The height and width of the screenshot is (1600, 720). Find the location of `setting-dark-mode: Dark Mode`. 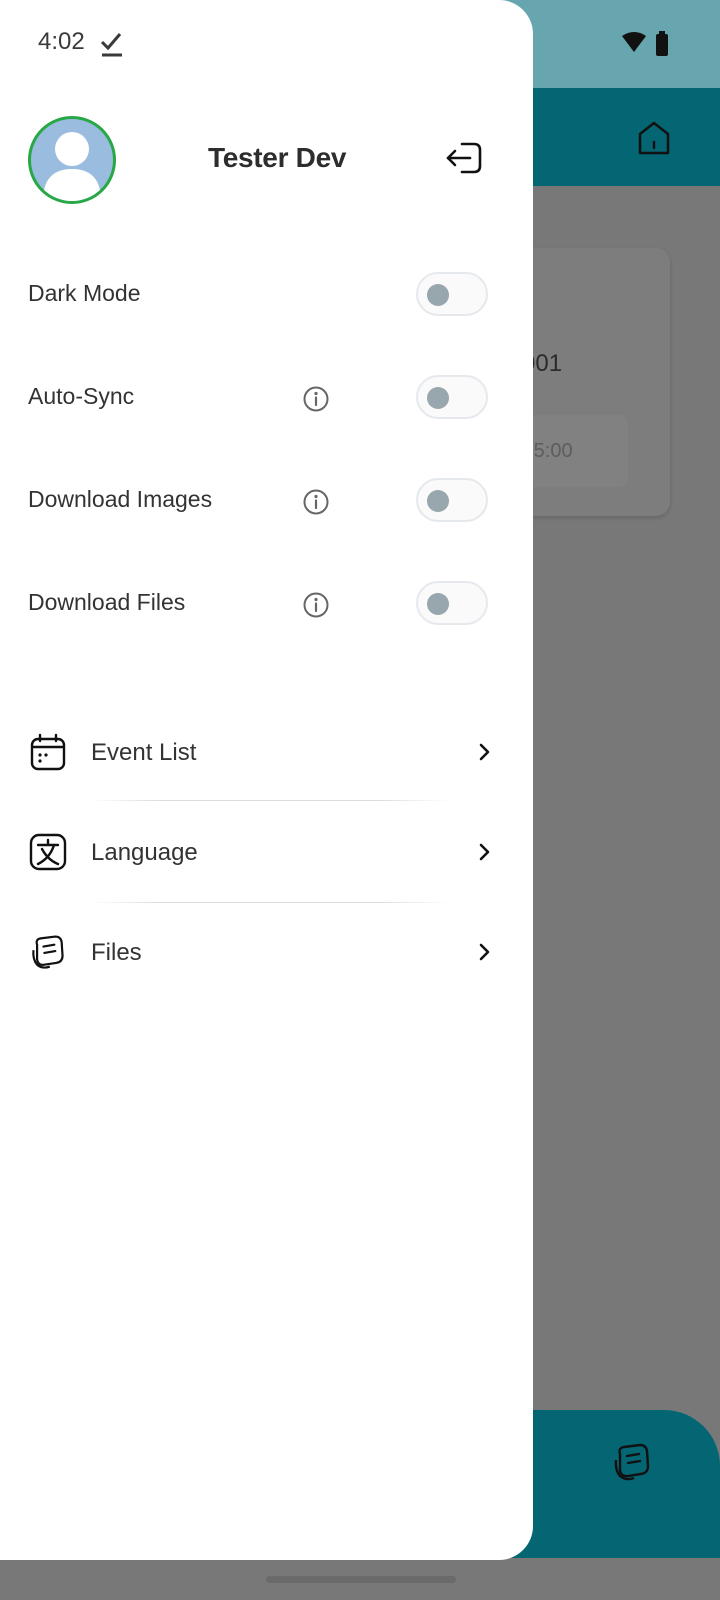

setting-dark-mode: Dark Mode is located at coordinates (263, 295).